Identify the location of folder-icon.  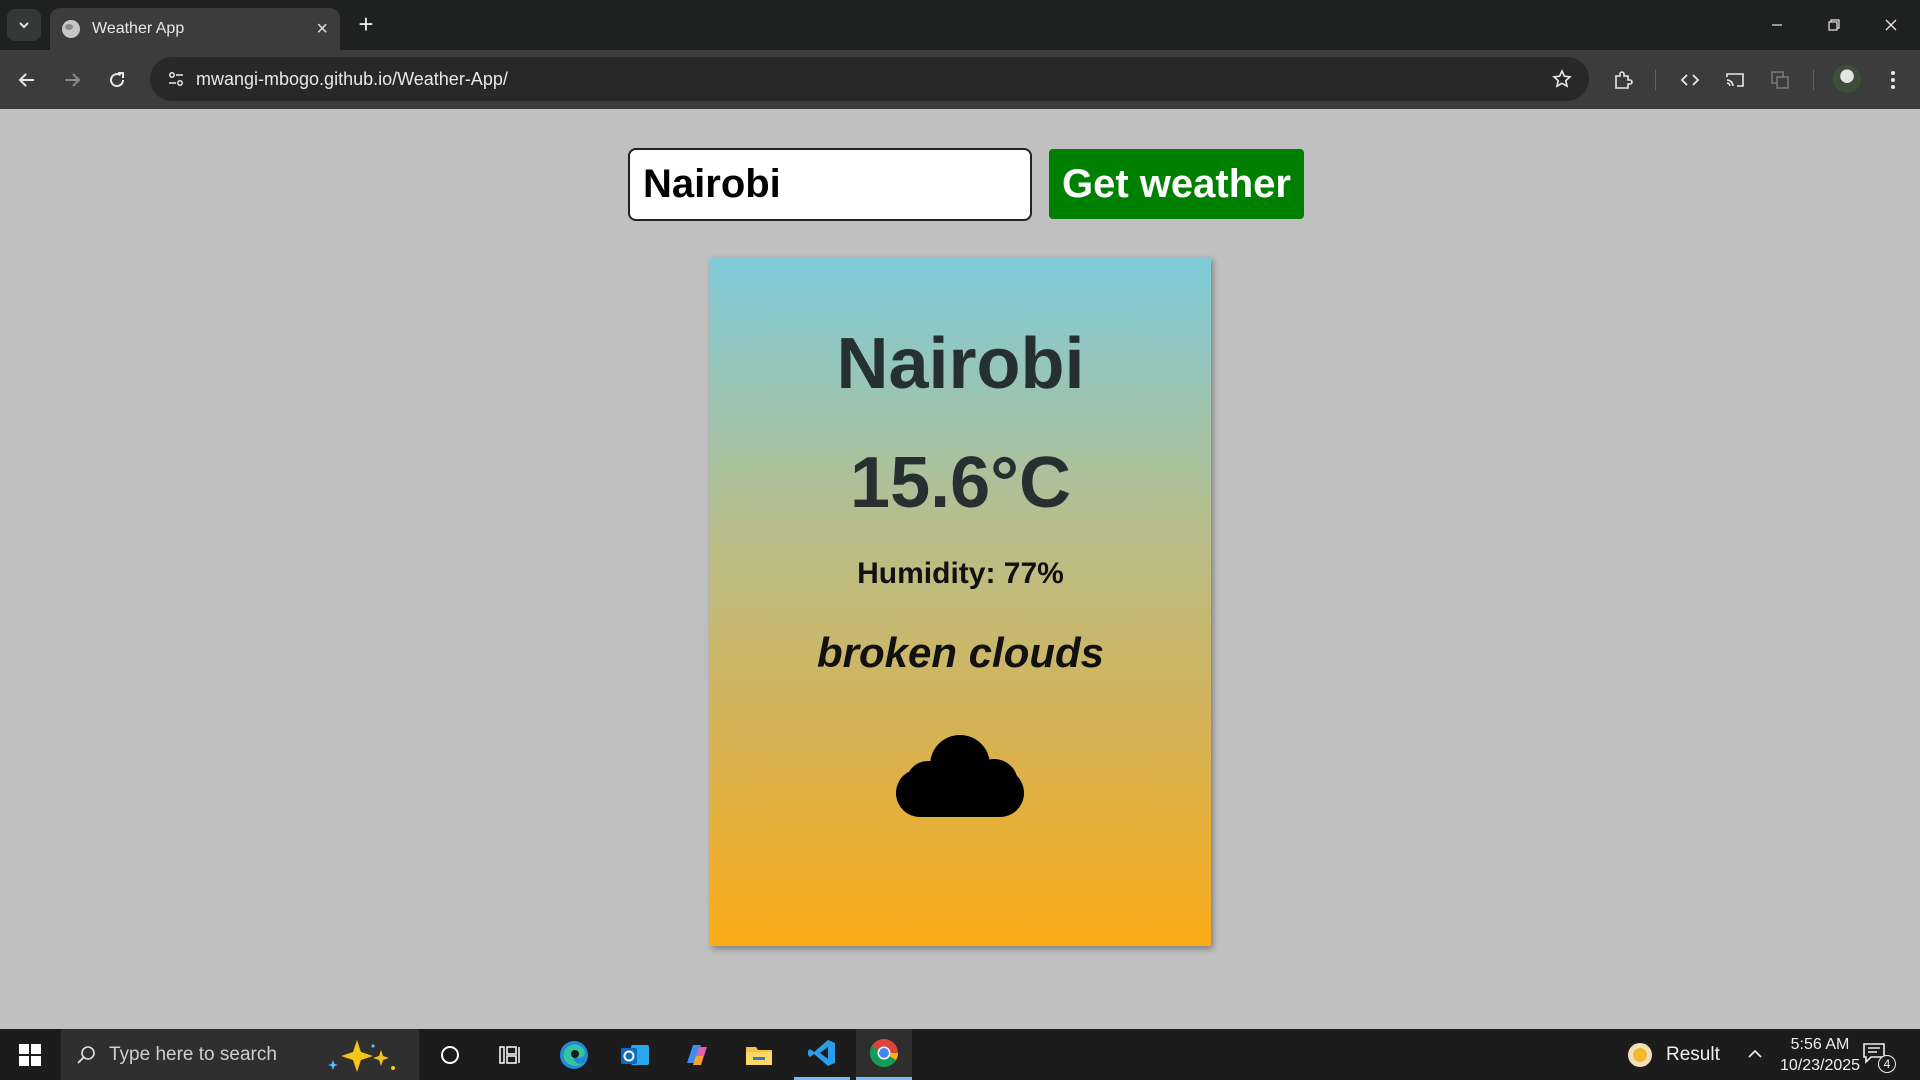
(759, 1055).